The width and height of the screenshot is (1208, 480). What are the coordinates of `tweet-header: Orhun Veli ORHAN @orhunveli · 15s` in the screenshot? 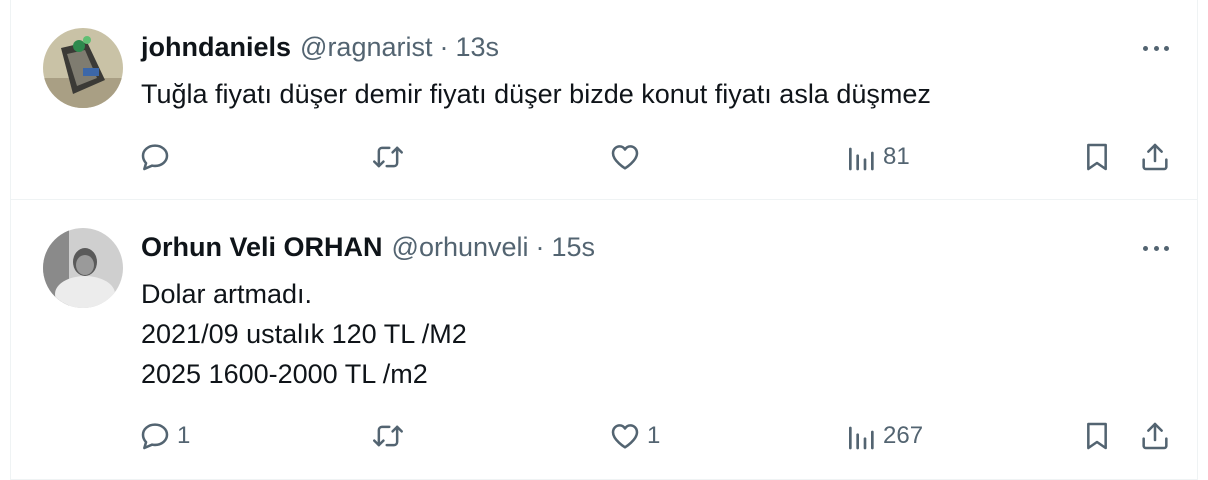 It's located at (368, 247).